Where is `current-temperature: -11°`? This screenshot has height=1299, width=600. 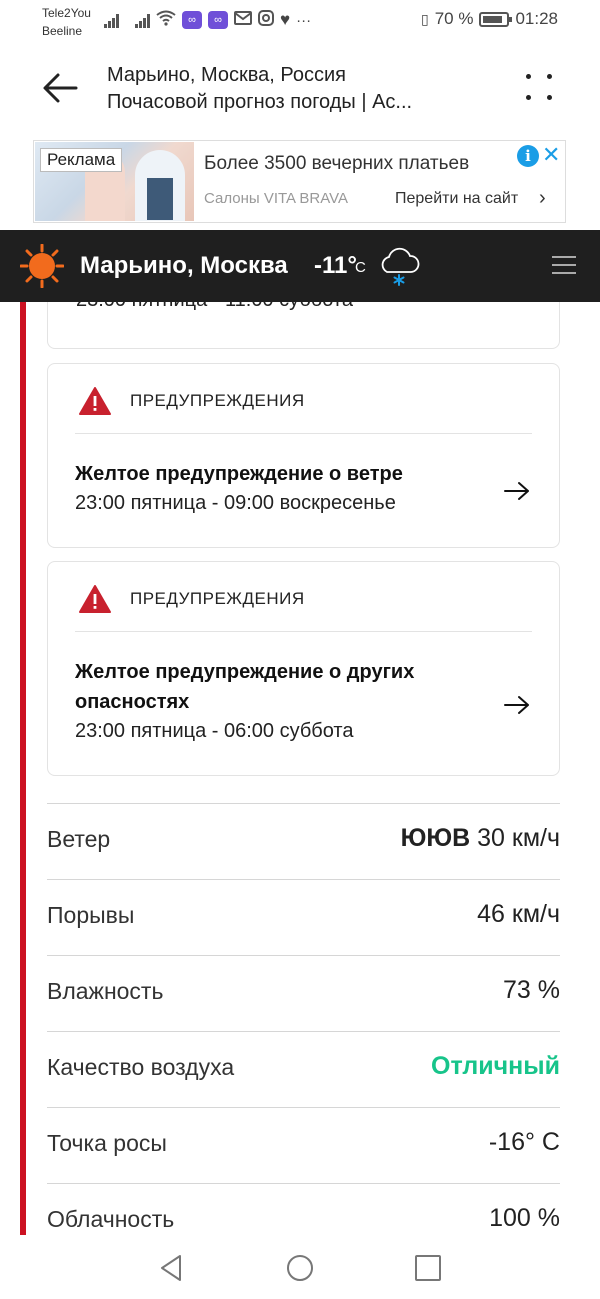
current-temperature: -11° is located at coordinates (335, 265).